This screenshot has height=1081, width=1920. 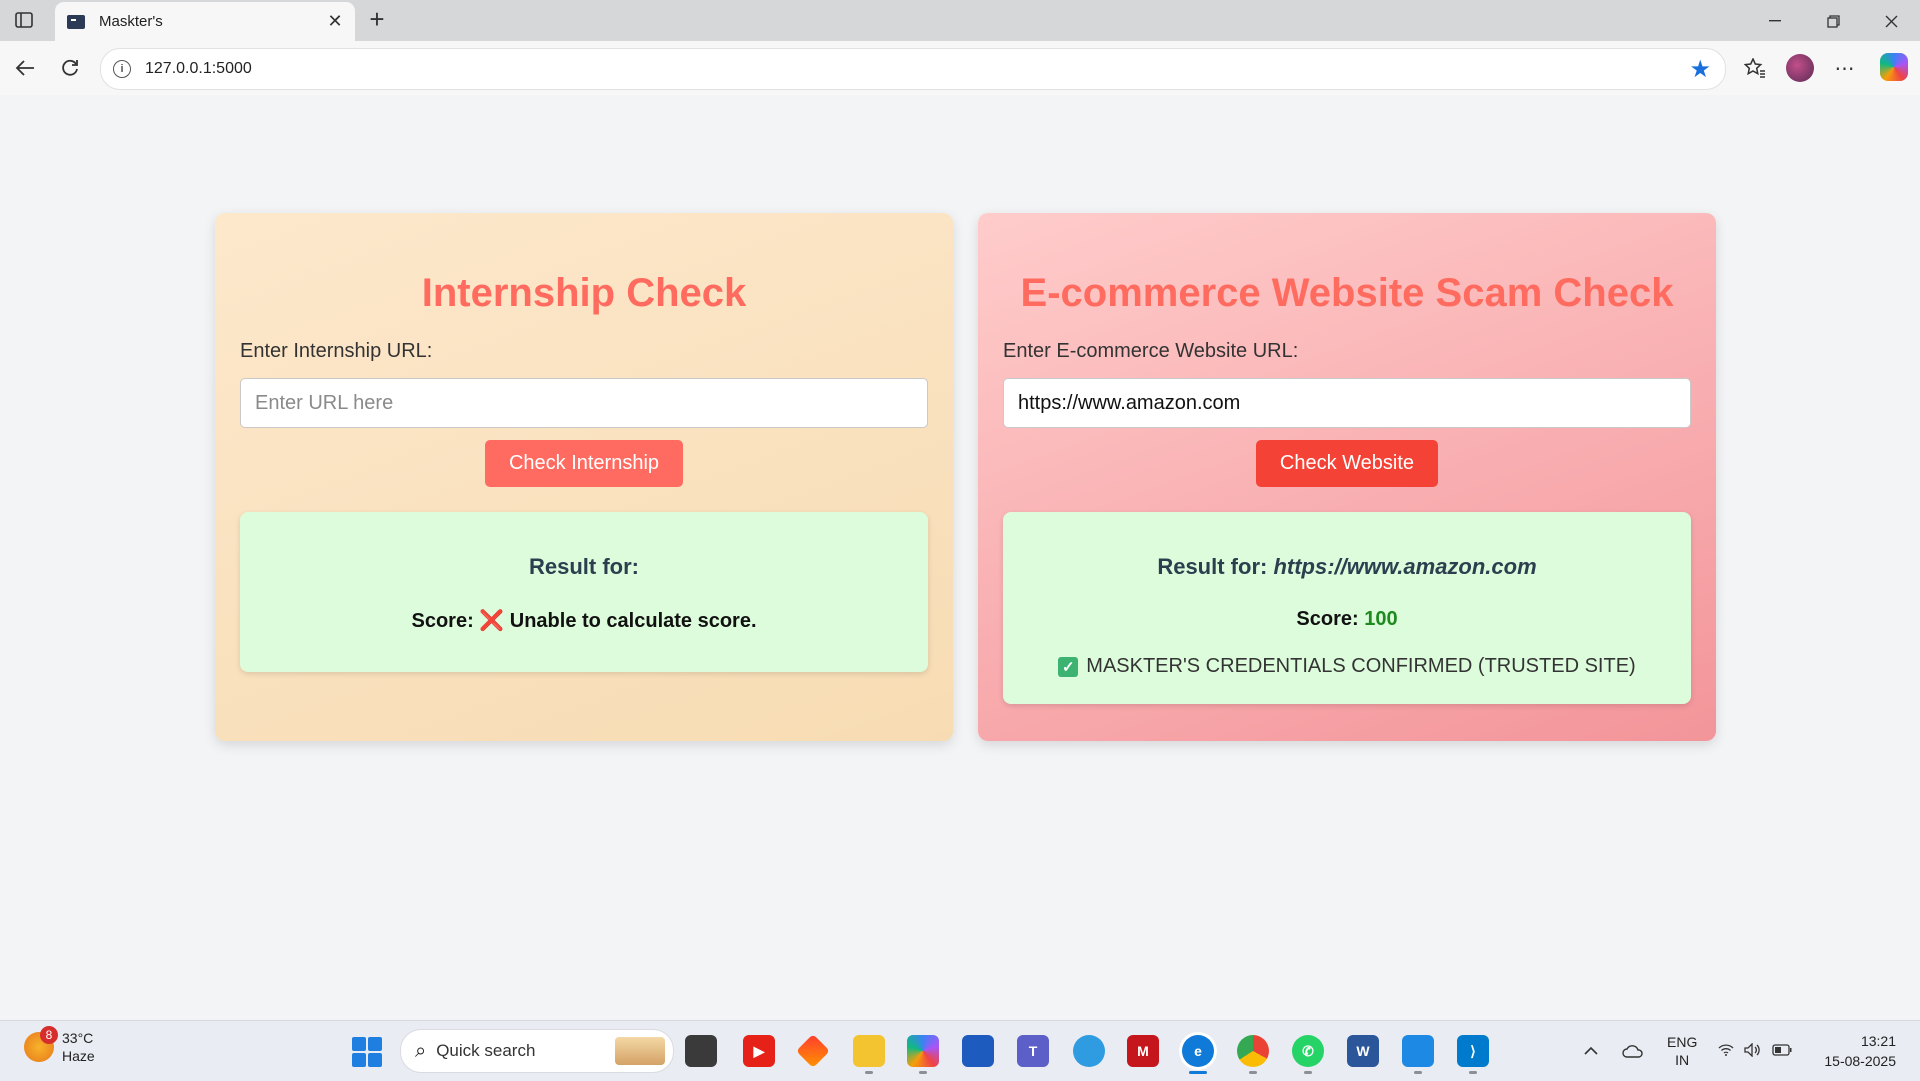 I want to click on check-internship-button: Check Internship, so click(x=584, y=463).